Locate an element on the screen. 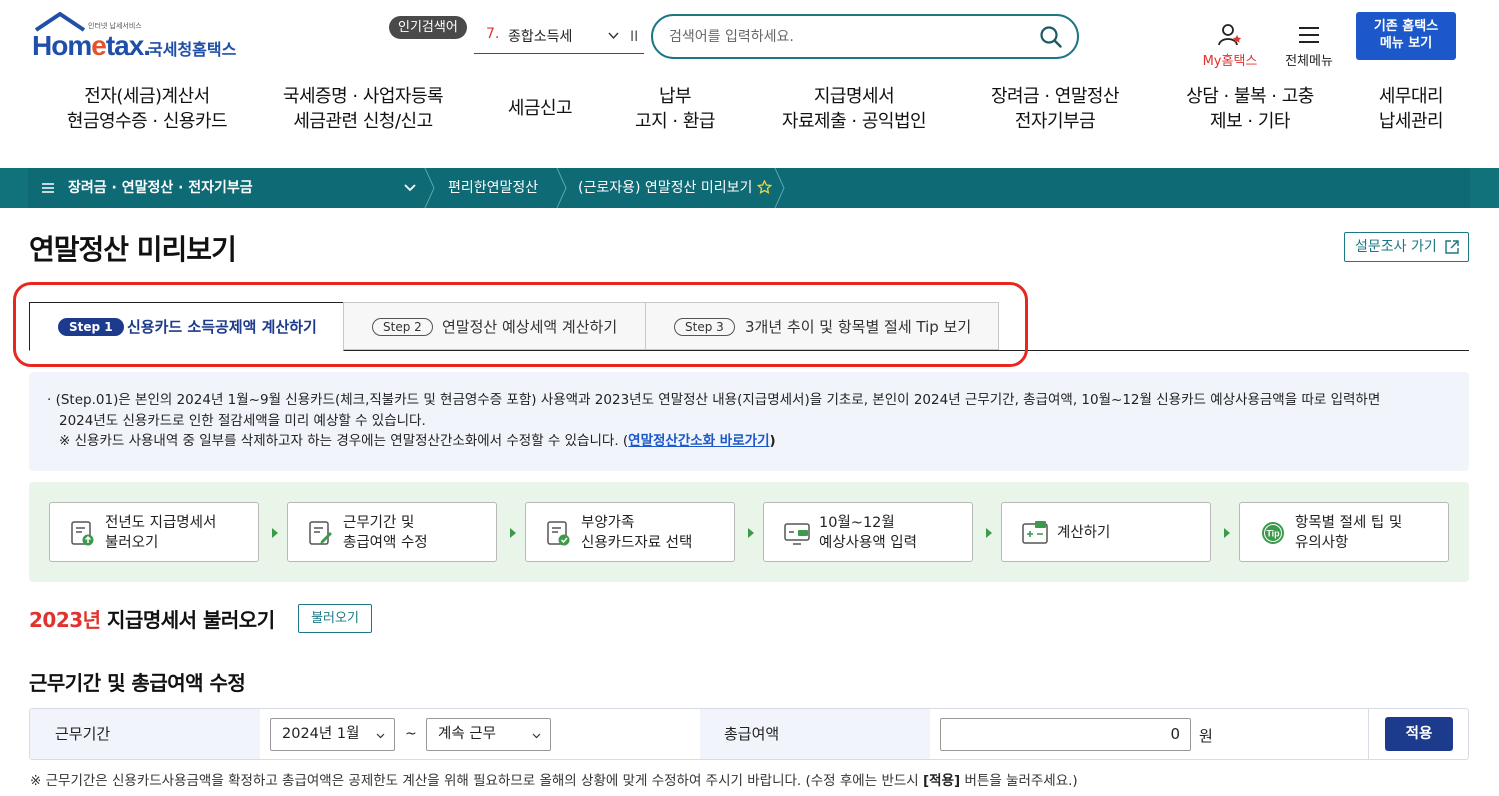 The width and height of the screenshot is (1499, 796). popular-rank: 7. is located at coordinates (493, 34).